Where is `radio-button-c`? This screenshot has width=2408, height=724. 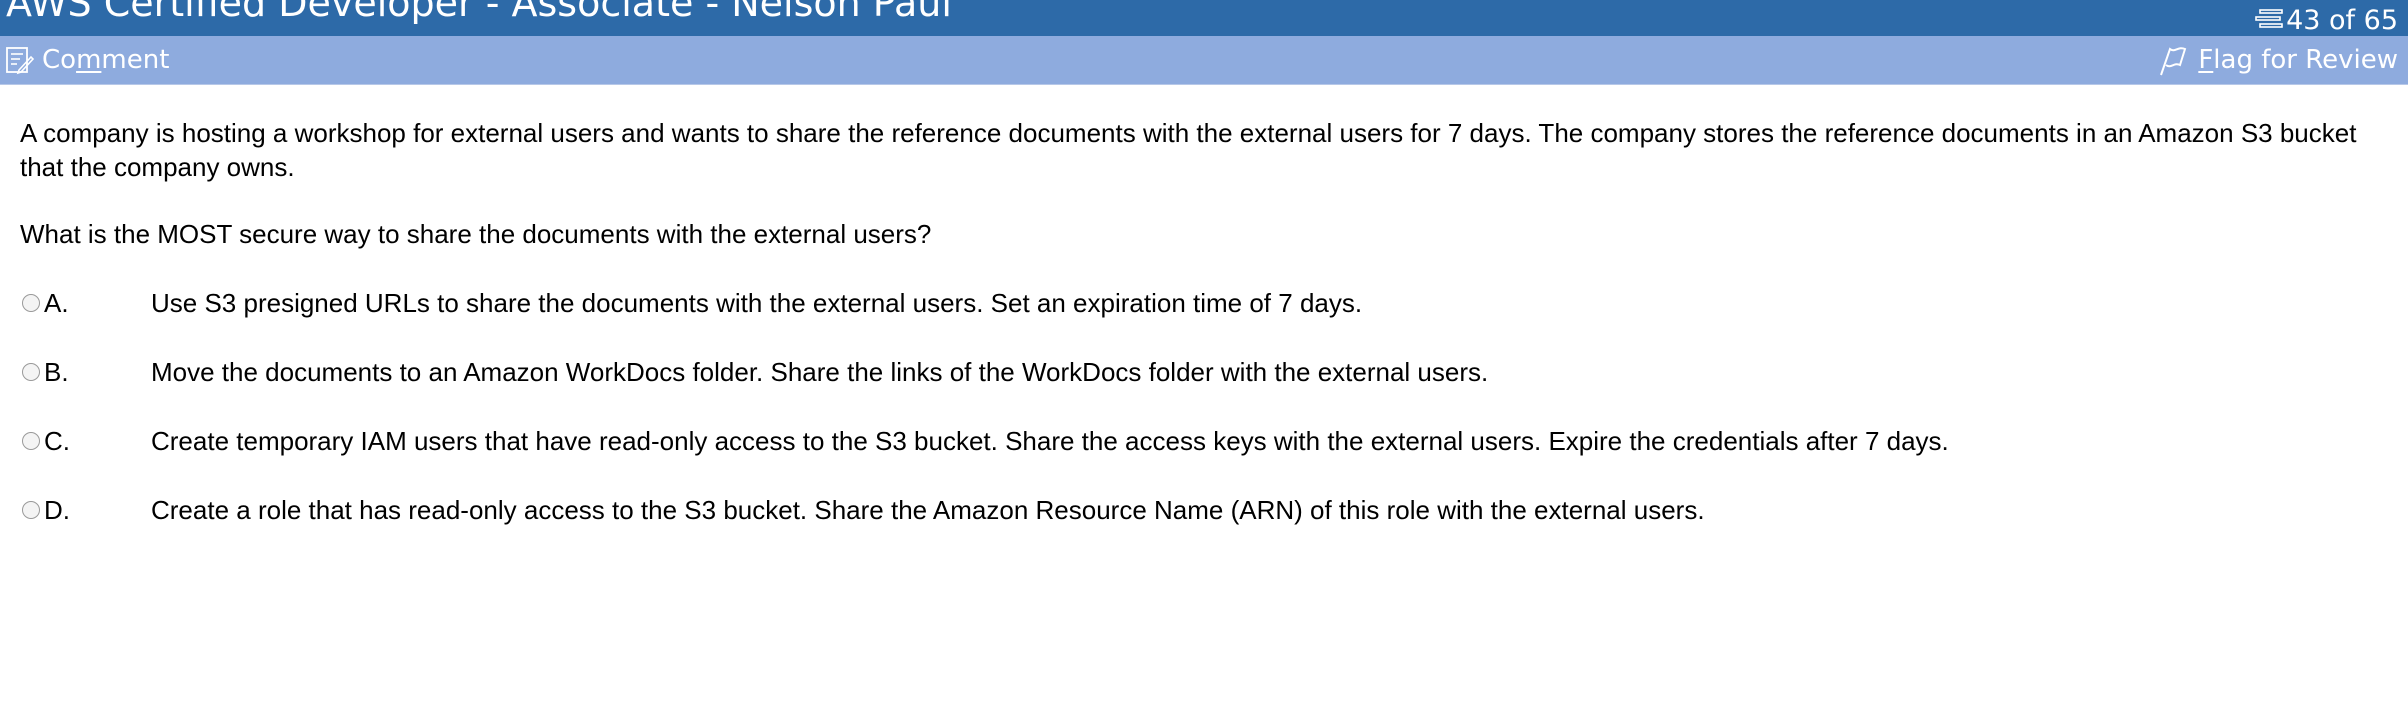 radio-button-c is located at coordinates (31, 441).